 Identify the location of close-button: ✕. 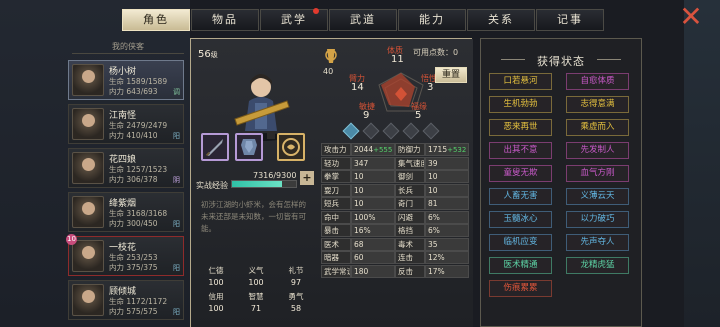
(691, 17).